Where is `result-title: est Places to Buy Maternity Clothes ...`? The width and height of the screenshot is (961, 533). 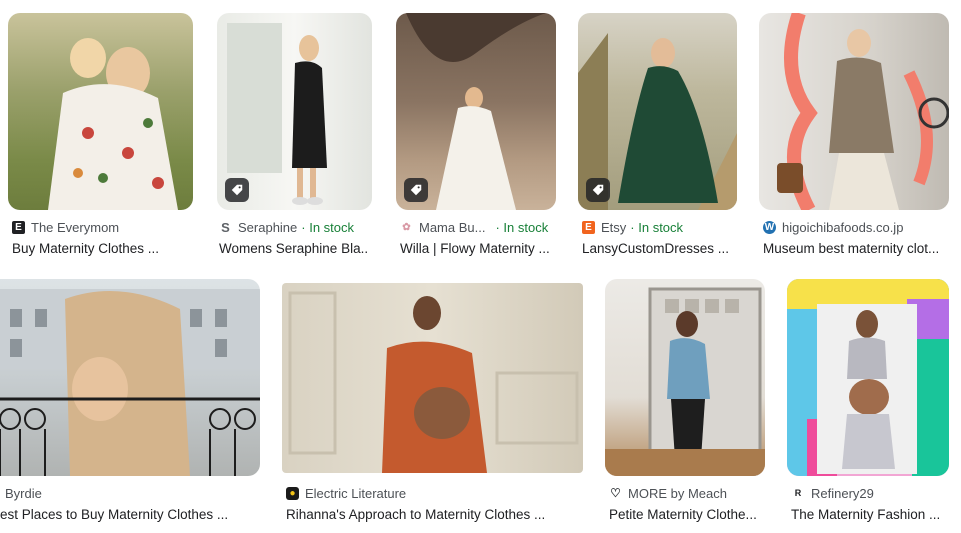
result-title: est Places to Buy Maternity Clothes ... is located at coordinates (127, 515).